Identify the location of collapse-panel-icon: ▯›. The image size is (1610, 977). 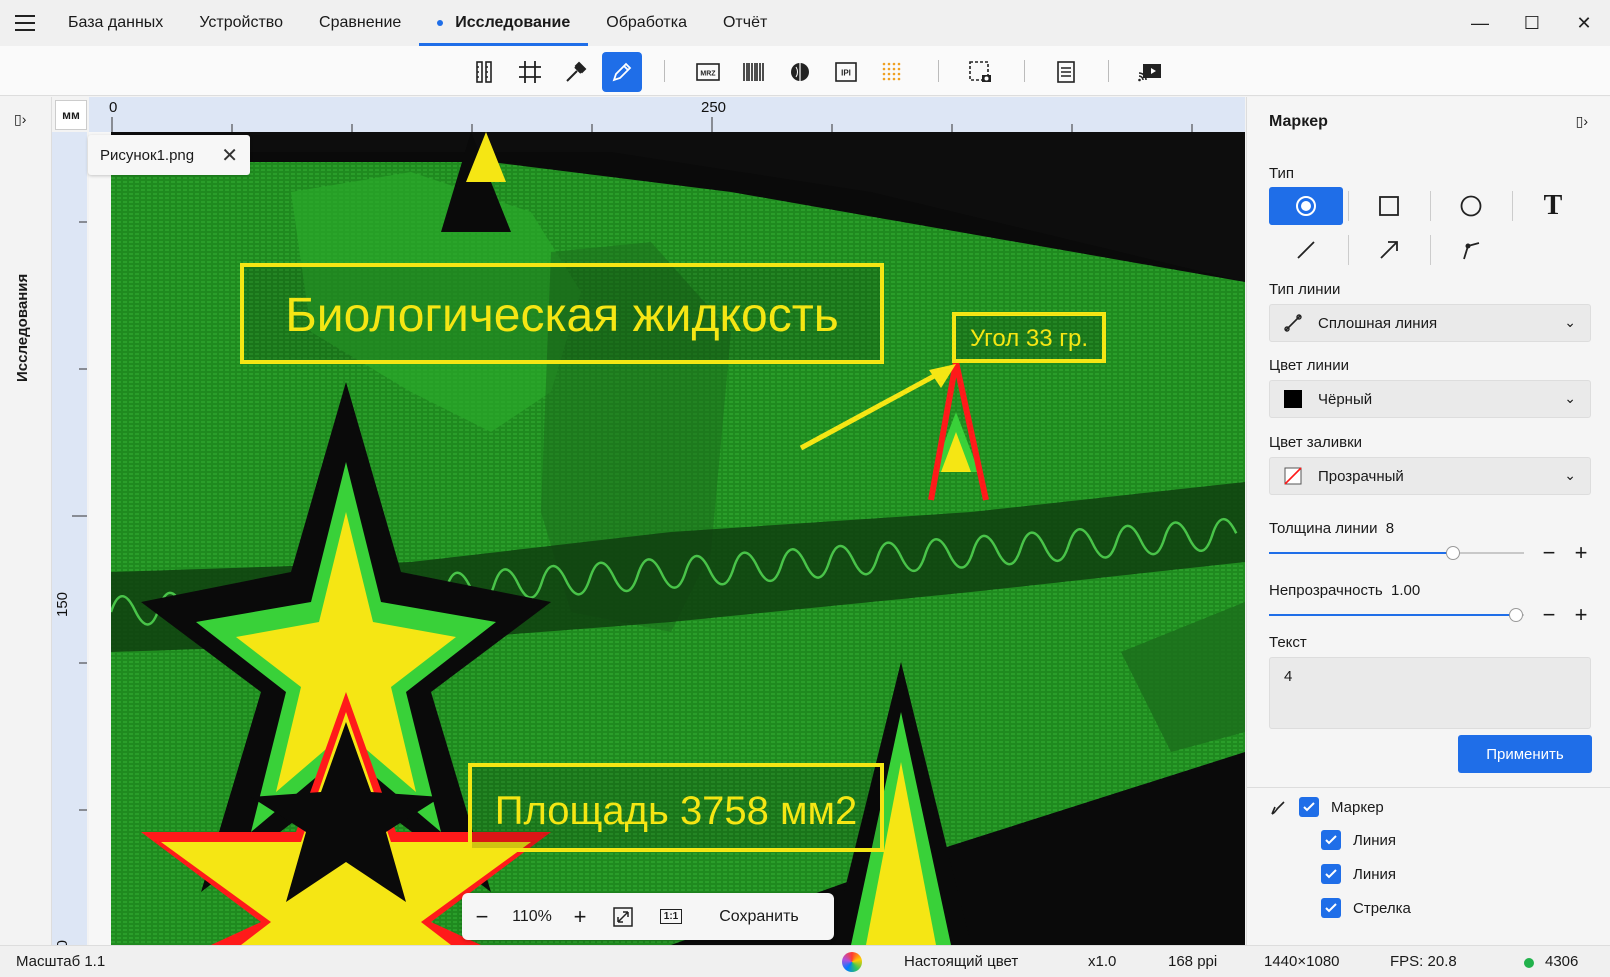
(1582, 121).